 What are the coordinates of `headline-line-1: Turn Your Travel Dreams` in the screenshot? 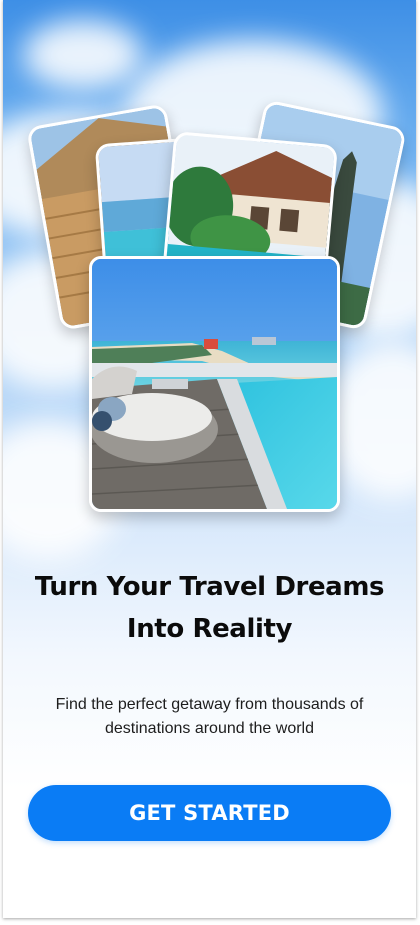 It's located at (209, 587).